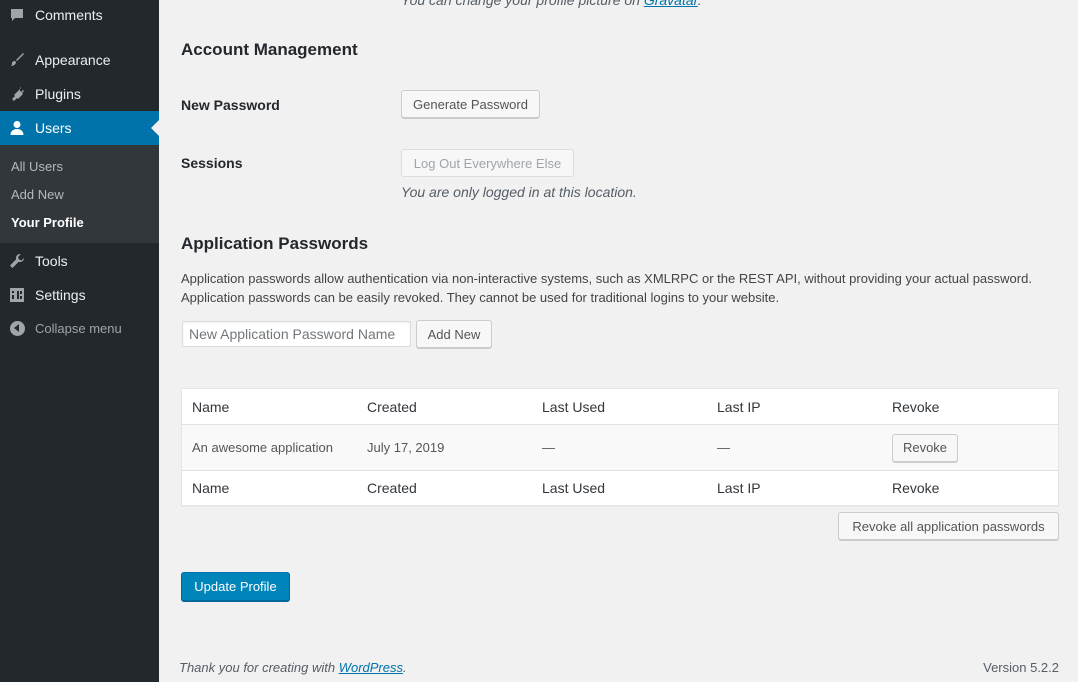 Image resolution: width=1078 pixels, height=682 pixels. What do you see at coordinates (17, 328) in the screenshot?
I see `collapse-arrow-icon` at bounding box center [17, 328].